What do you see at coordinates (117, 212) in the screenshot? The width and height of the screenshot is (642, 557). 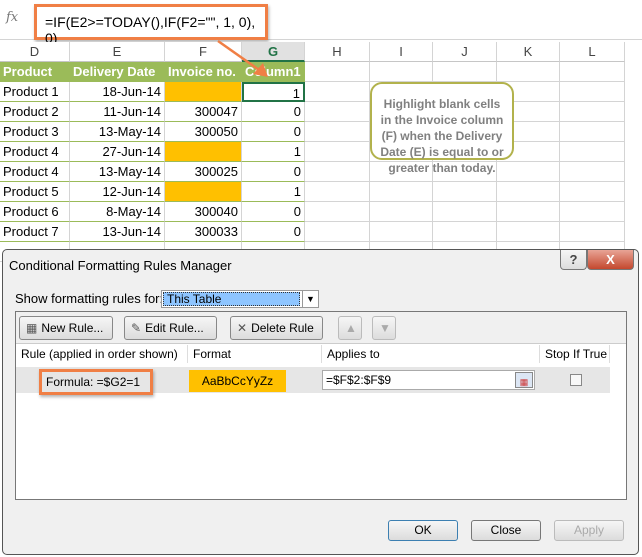 I see `table-cell: 8-May-14` at bounding box center [117, 212].